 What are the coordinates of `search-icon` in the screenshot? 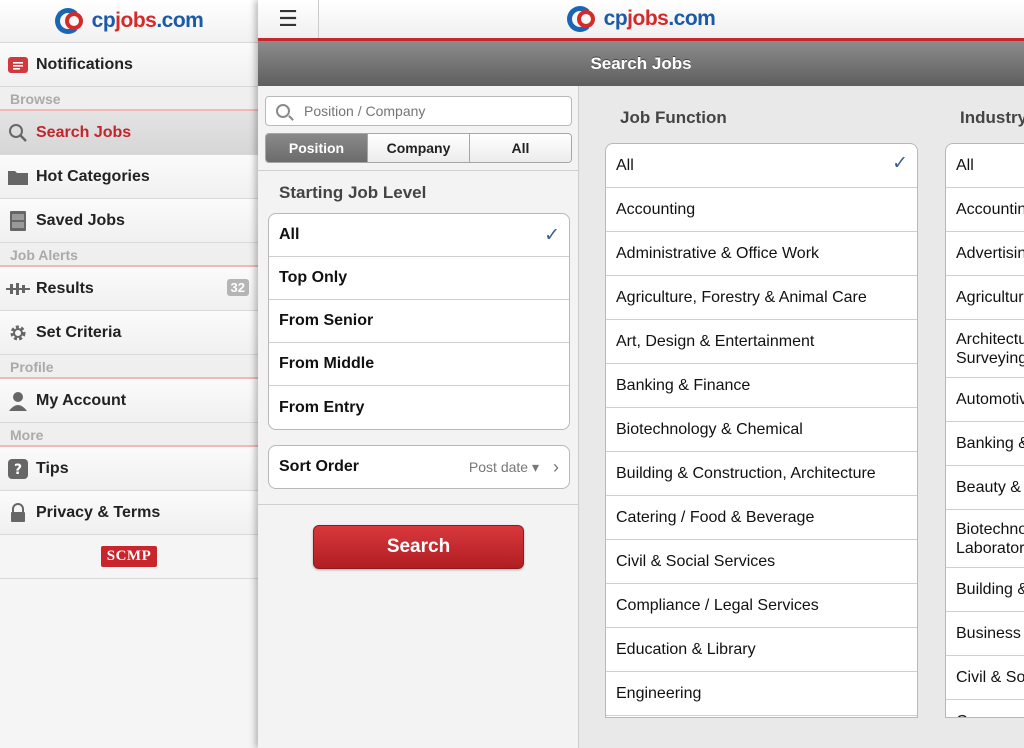 It's located at (283, 111).